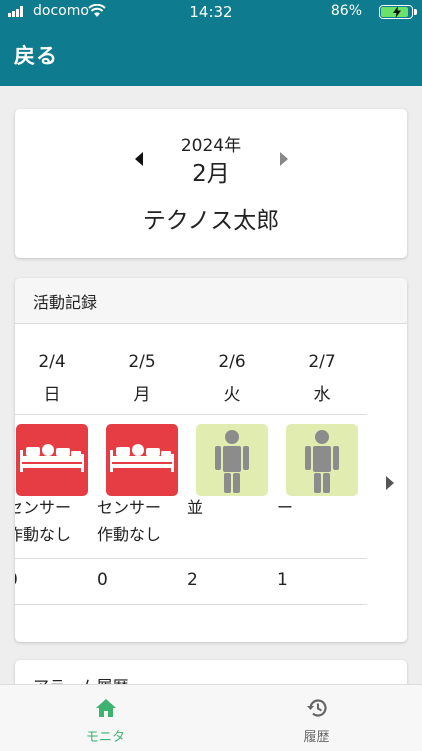 Image resolution: width=422 pixels, height=751 pixels. I want to click on next-days-button, so click(390, 483).